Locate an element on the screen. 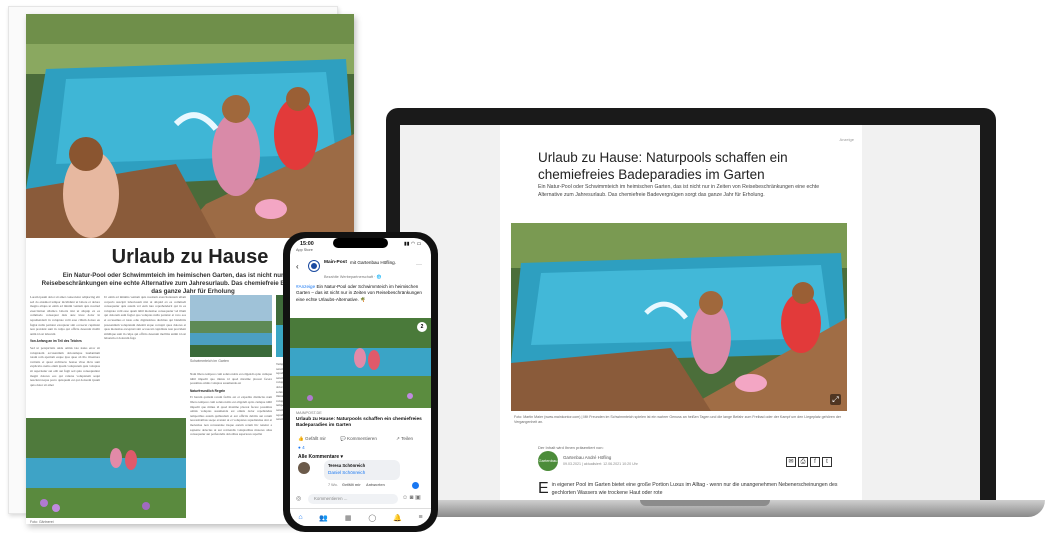 This screenshot has width=1061, height=533. link-domain: MAINPOST.DE is located at coordinates (309, 413).